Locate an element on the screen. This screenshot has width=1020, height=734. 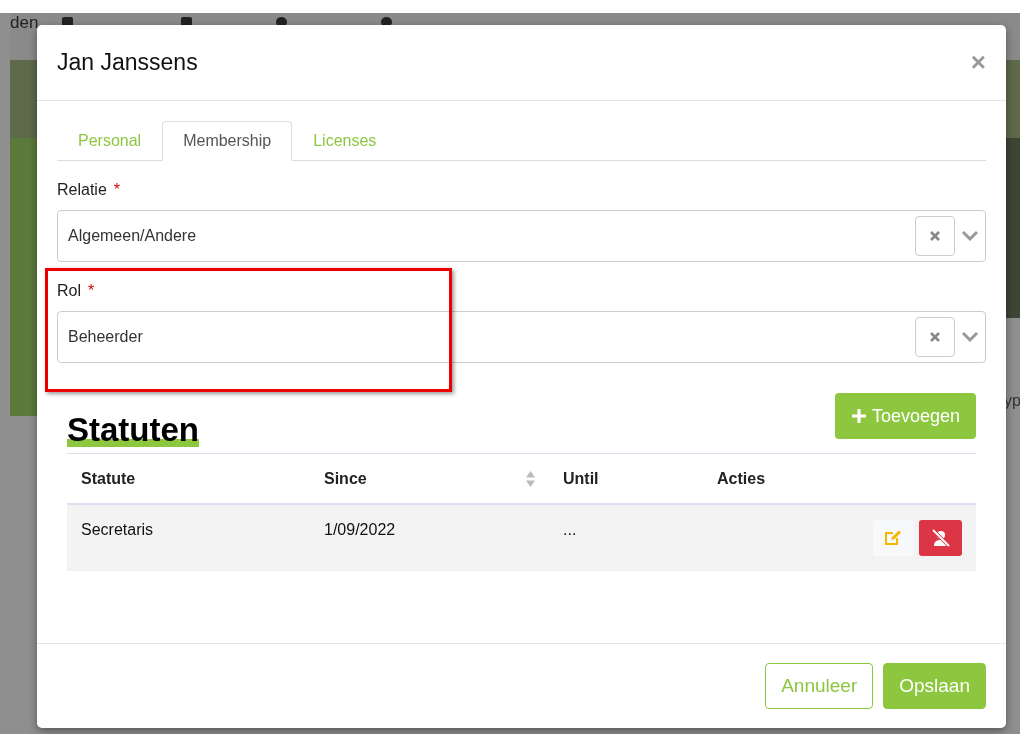
sort-icon is located at coordinates (530, 478).